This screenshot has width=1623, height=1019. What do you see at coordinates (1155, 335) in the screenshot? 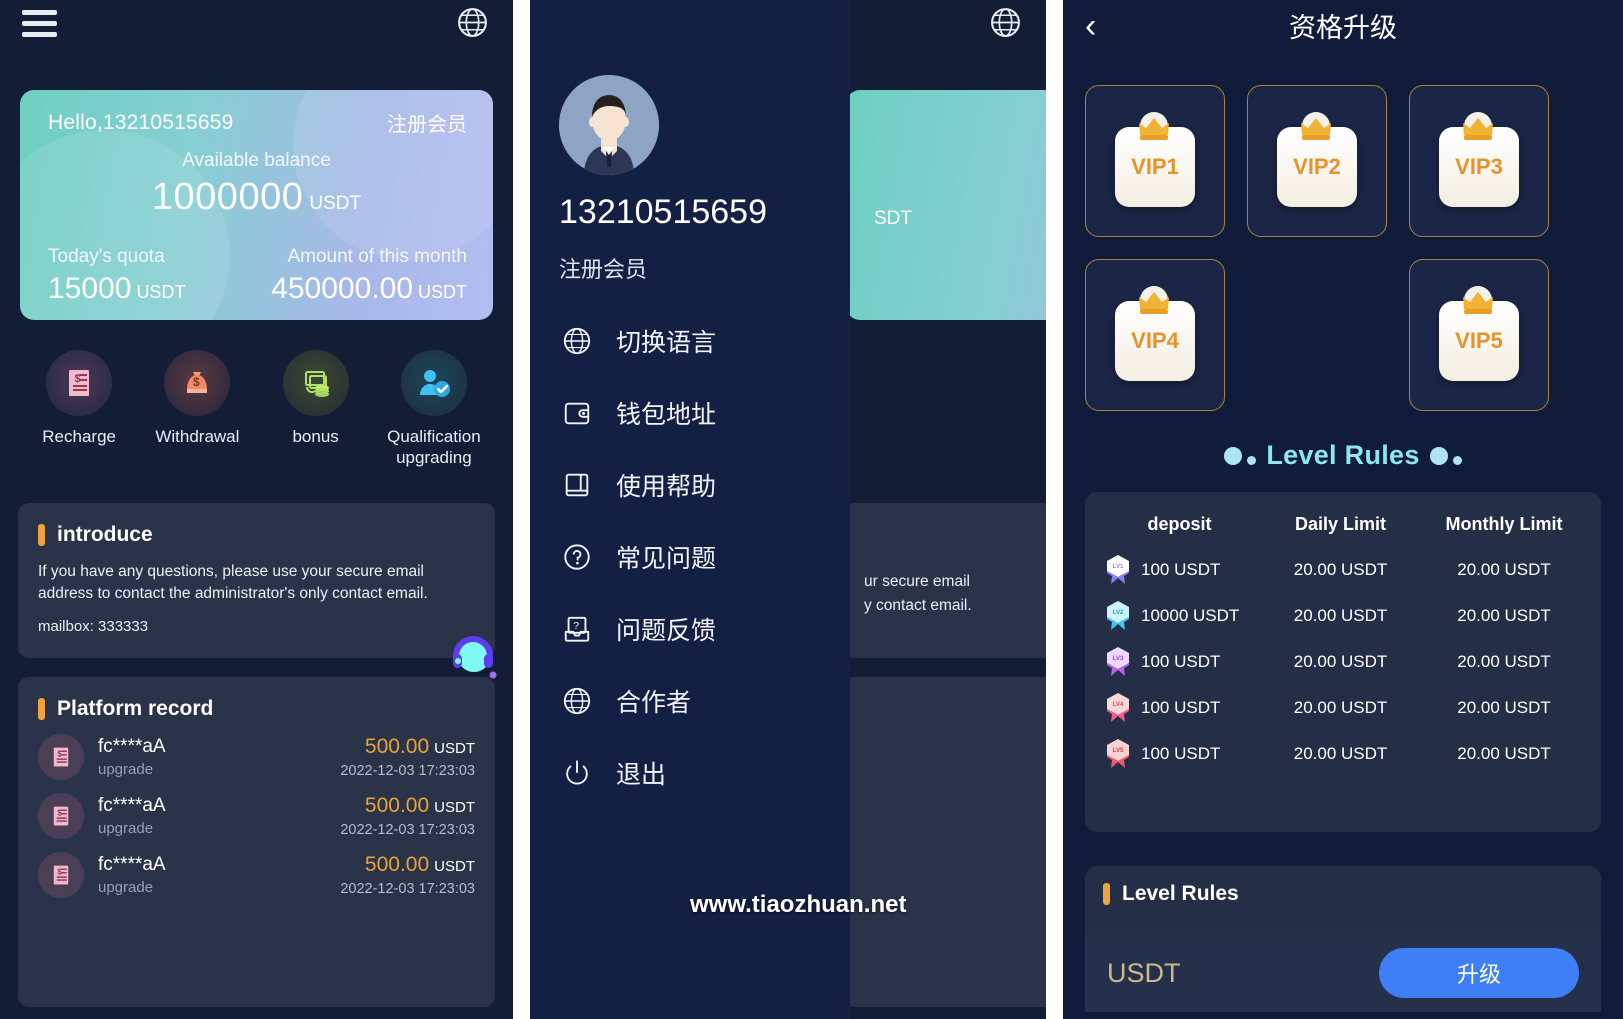
I see `vip-level-card-4: VIP4` at bounding box center [1155, 335].